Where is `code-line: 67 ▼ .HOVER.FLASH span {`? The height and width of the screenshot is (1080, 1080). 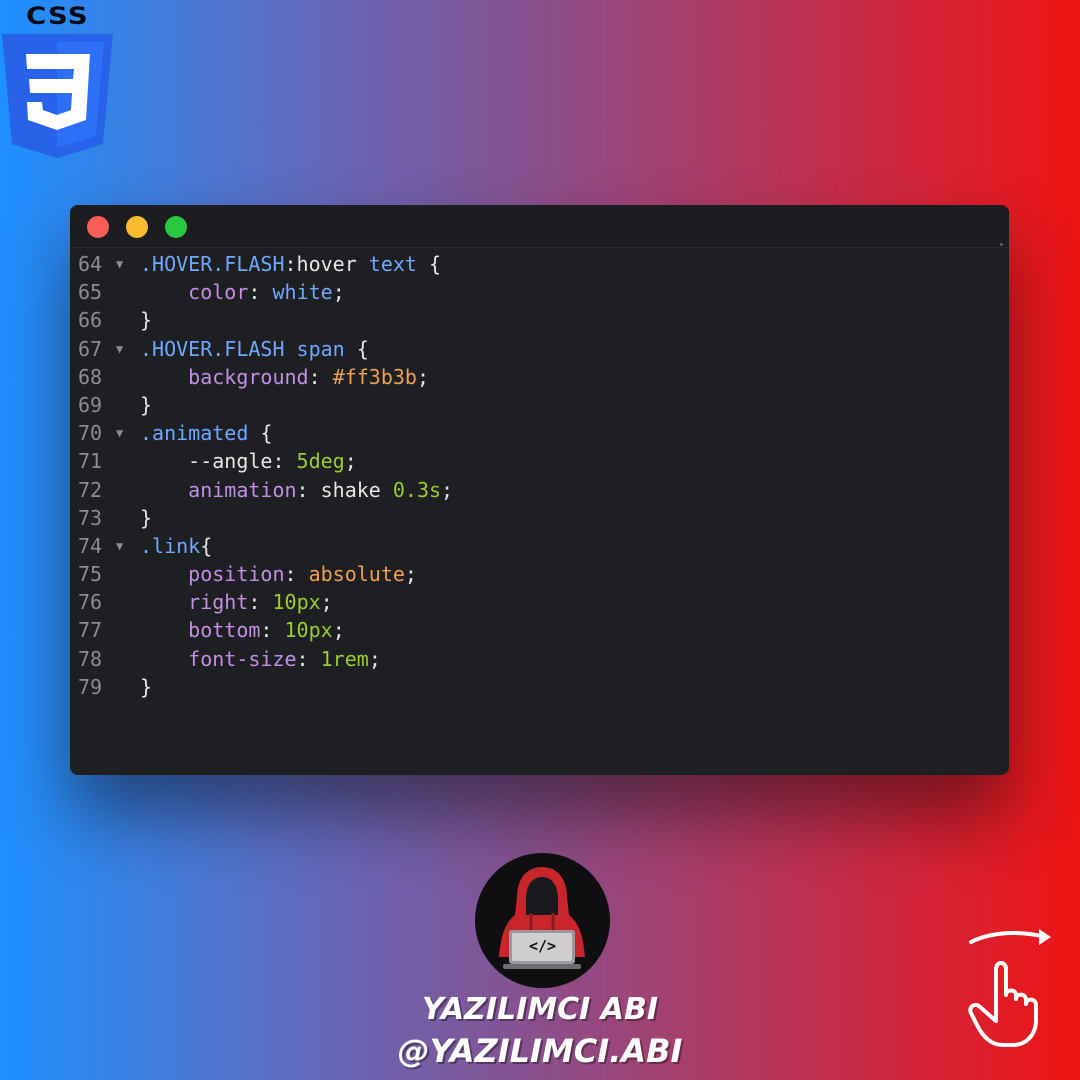
code-line: 67 ▼ .HOVER.FLASH span { is located at coordinates (539, 349).